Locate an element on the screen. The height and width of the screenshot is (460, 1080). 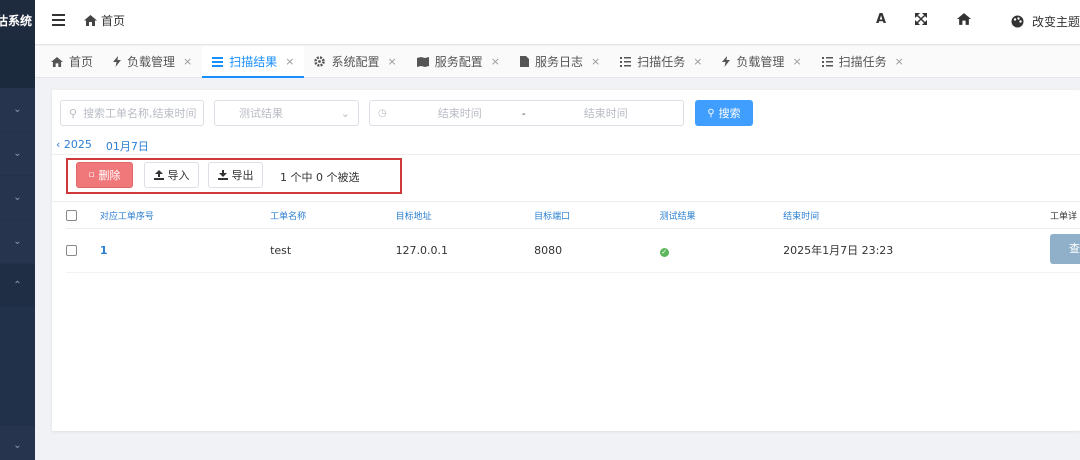
import-button: 导入 is located at coordinates (171, 175).